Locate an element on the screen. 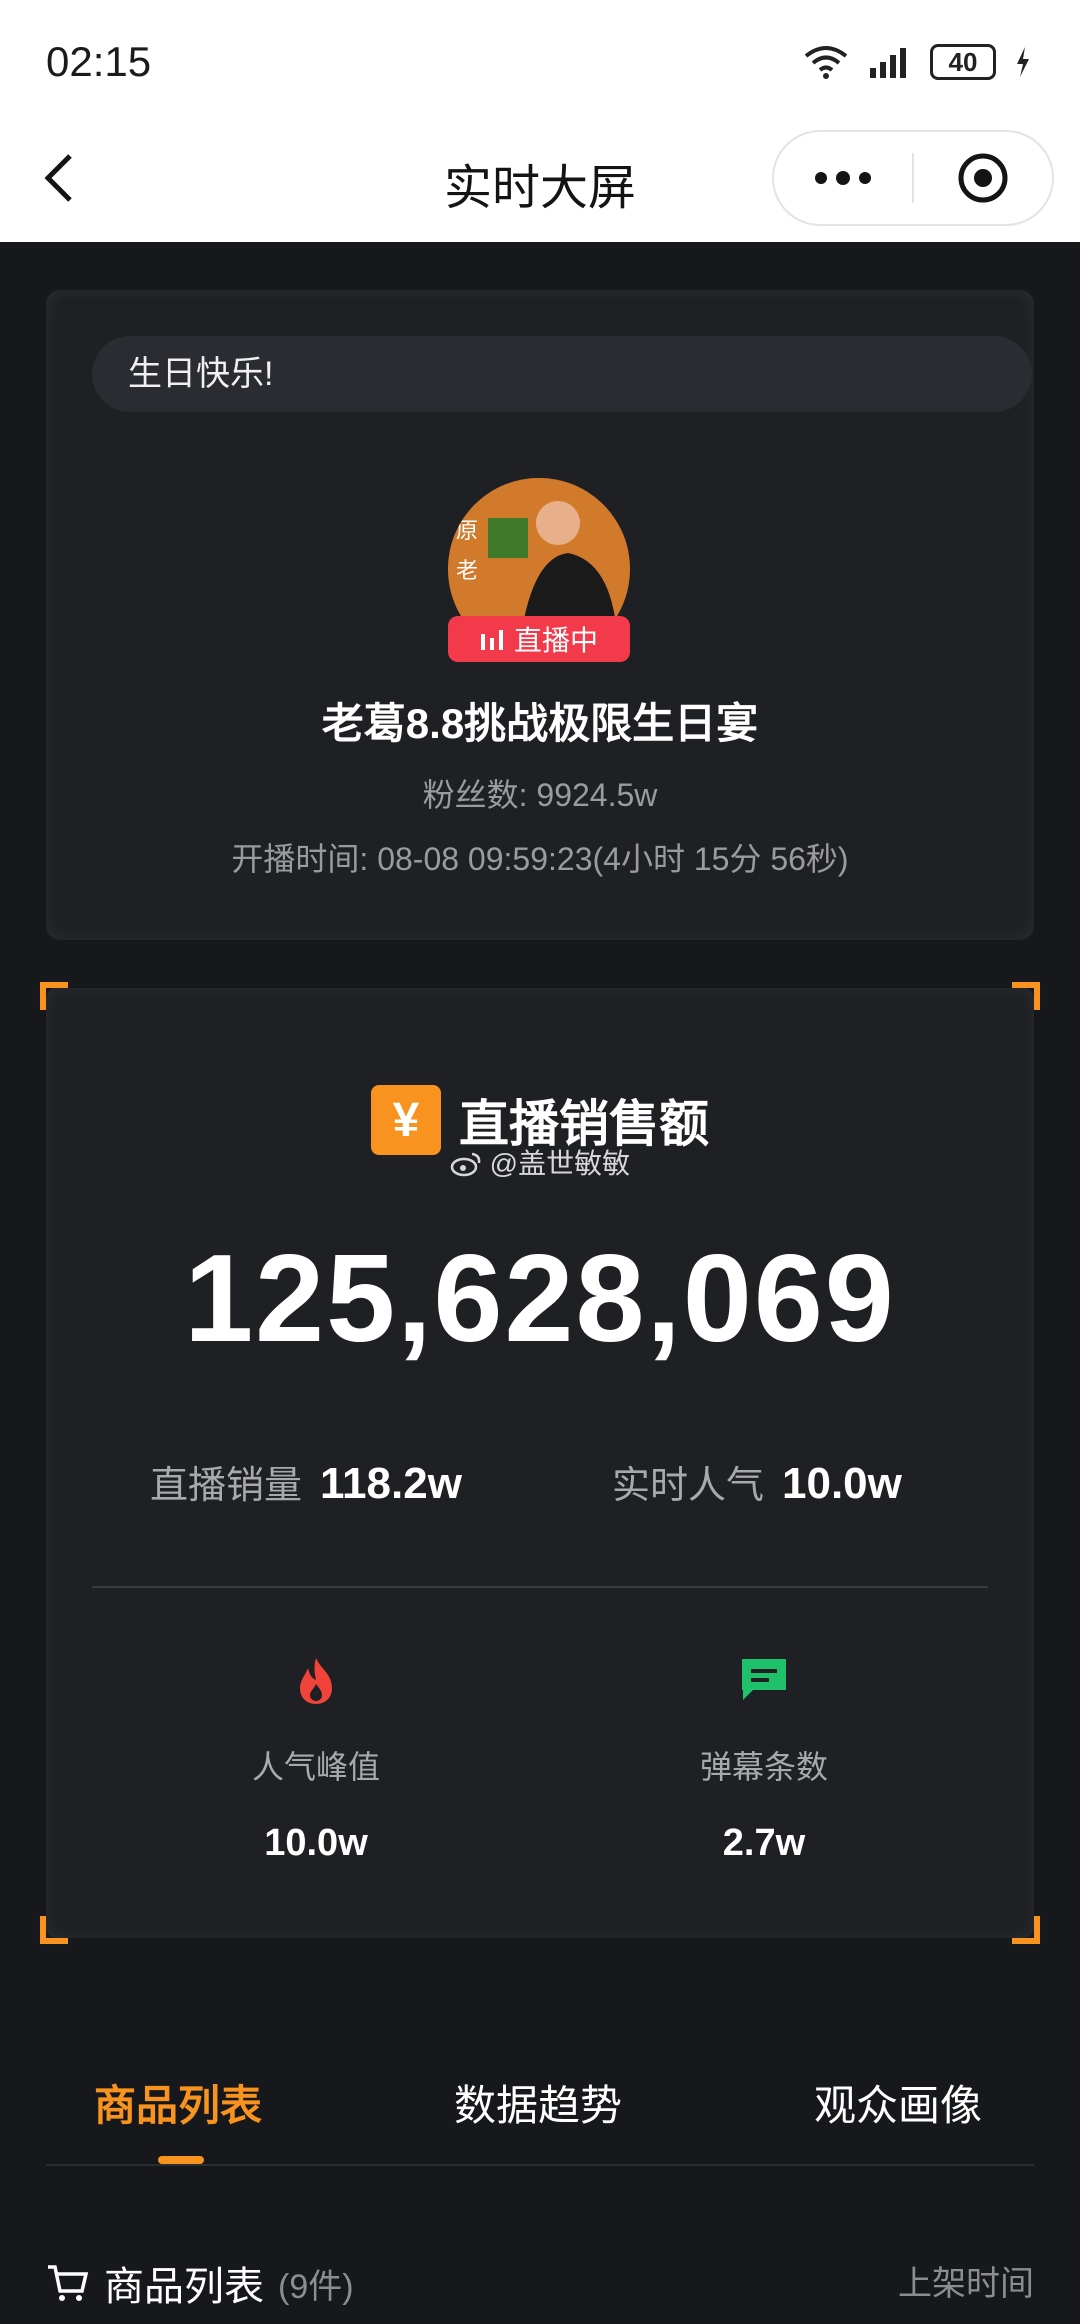 The height and width of the screenshot is (2324, 1080). target-close-icon is located at coordinates (983, 178).